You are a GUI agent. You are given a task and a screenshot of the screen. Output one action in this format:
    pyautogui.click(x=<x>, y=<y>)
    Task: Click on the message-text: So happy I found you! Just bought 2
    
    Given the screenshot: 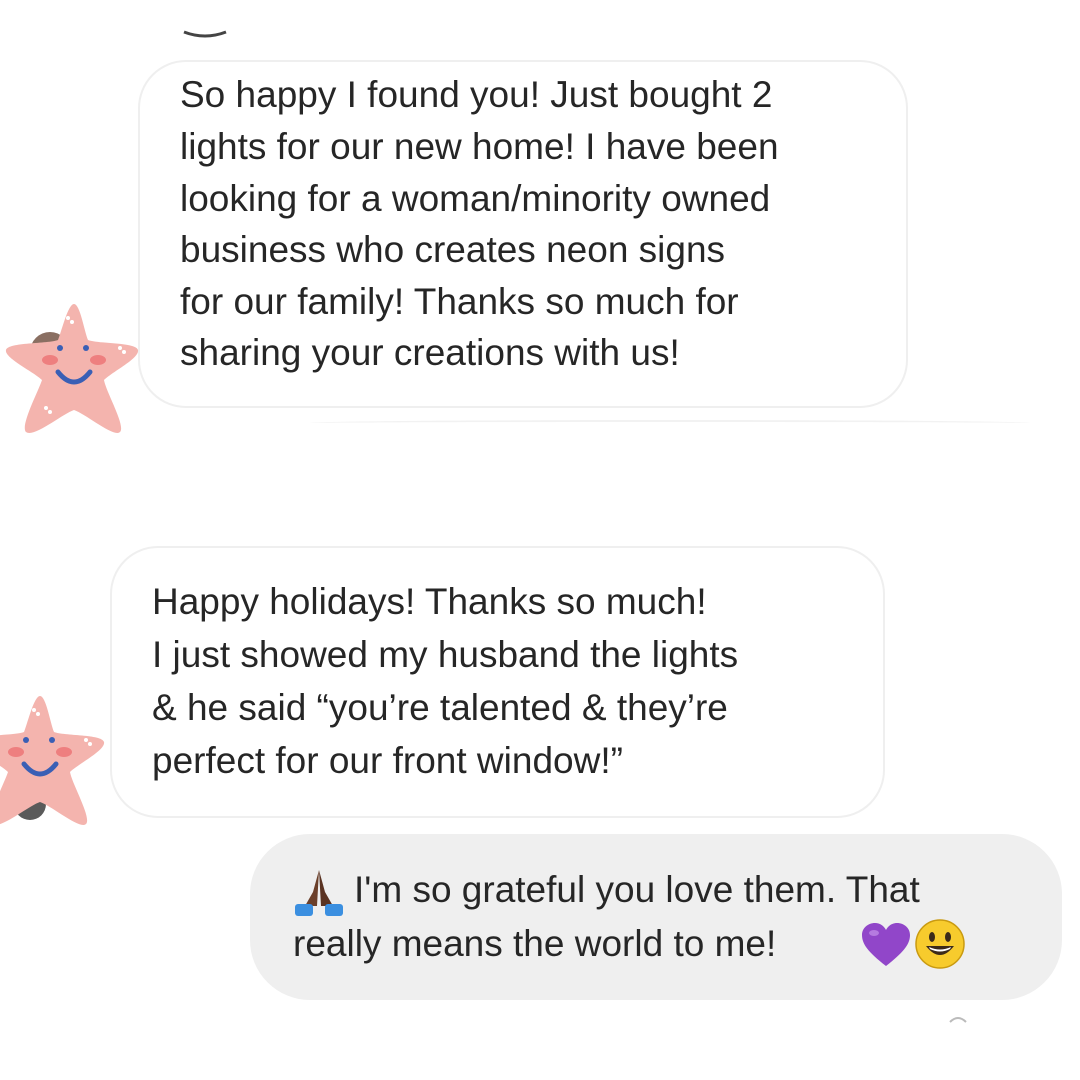 What is the action you would take?
    pyautogui.click(x=476, y=94)
    